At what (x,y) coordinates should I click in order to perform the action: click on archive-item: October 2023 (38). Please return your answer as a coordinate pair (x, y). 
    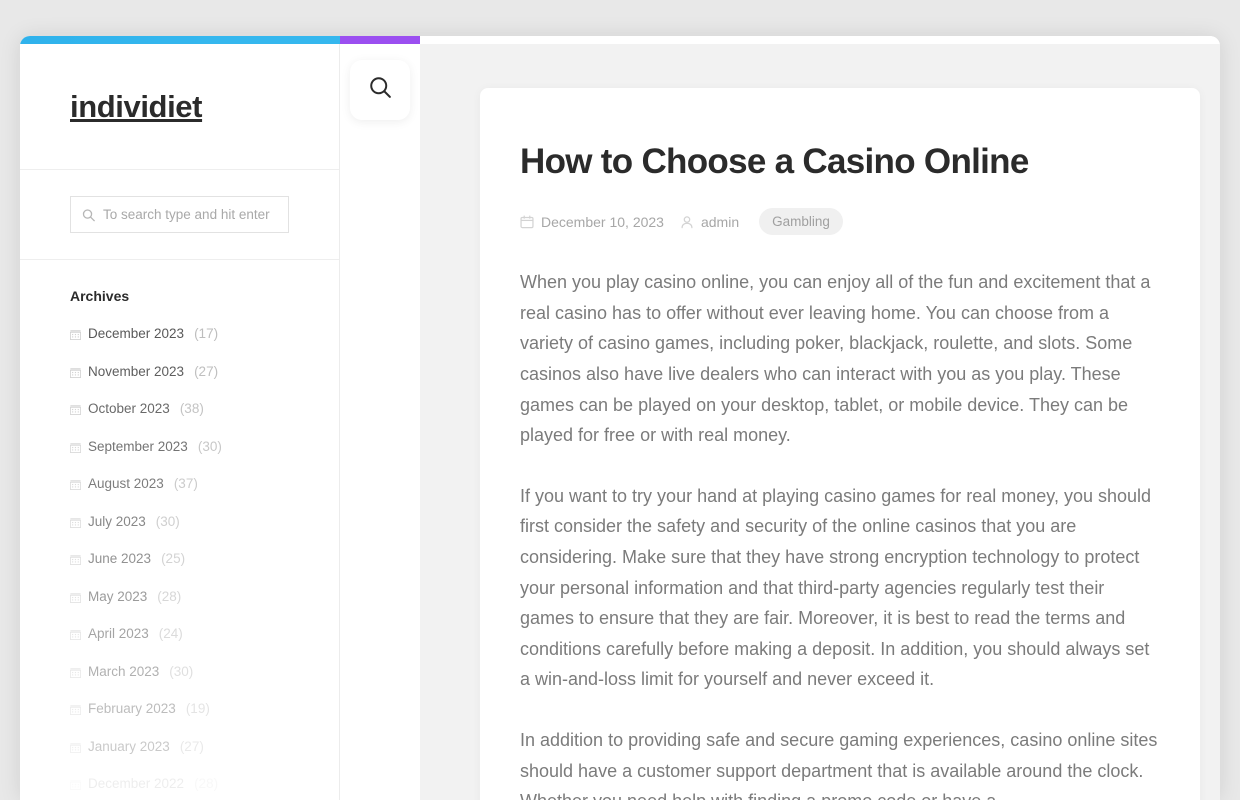
    Looking at the image, I should click on (179, 408).